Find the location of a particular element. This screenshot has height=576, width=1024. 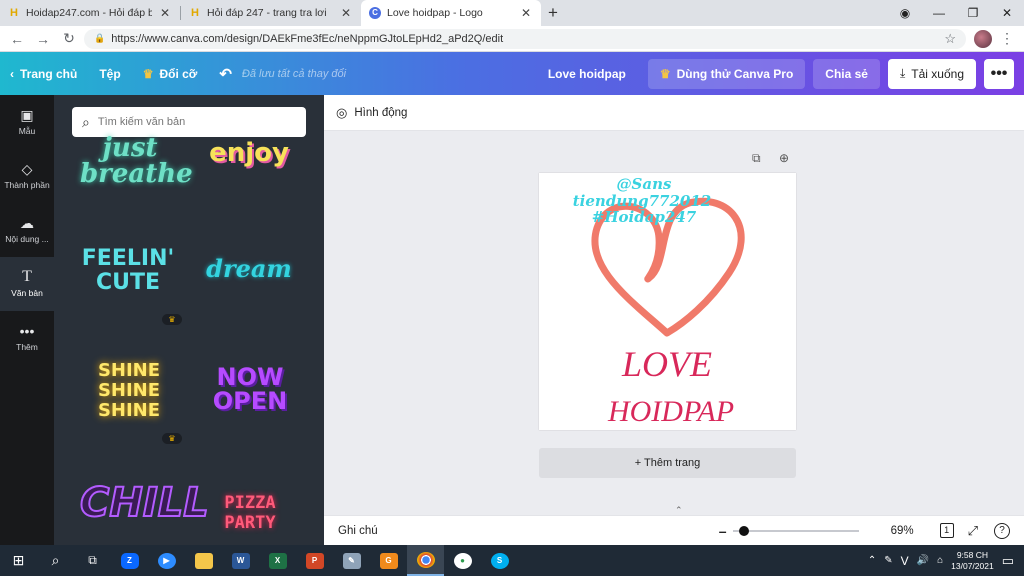

paint-app: ✎ is located at coordinates (351, 560).